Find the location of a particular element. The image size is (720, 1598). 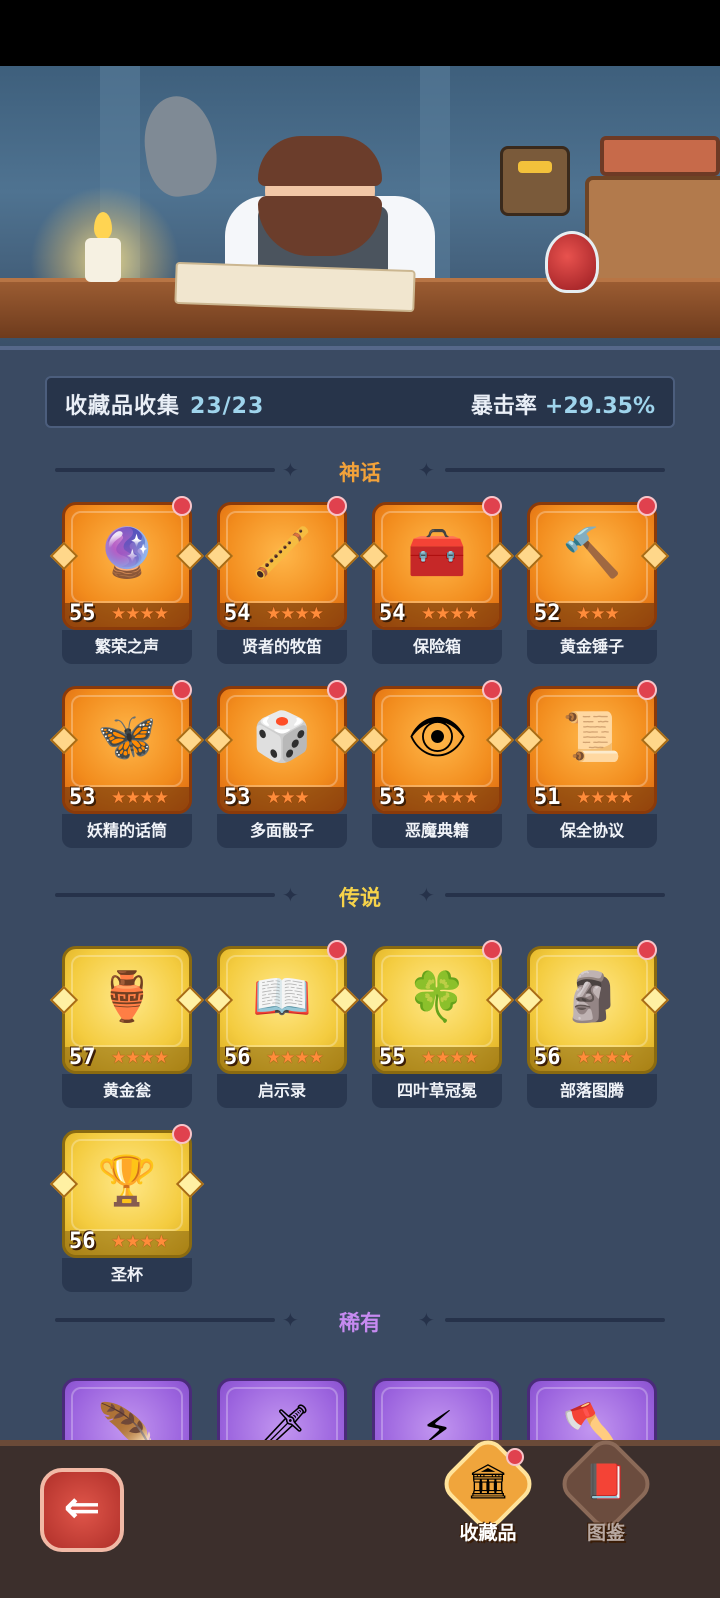

item-name: 贤者的牧笛 is located at coordinates (282, 647).